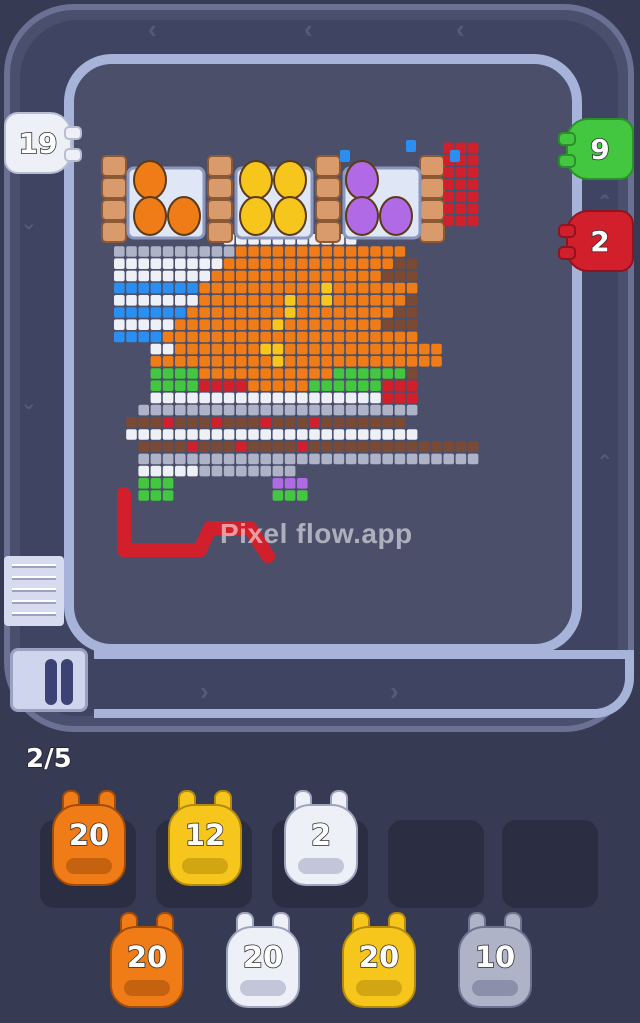  Describe the element at coordinates (205, 840) in the screenshot. I see `active-shooter-yellow: 12` at that location.